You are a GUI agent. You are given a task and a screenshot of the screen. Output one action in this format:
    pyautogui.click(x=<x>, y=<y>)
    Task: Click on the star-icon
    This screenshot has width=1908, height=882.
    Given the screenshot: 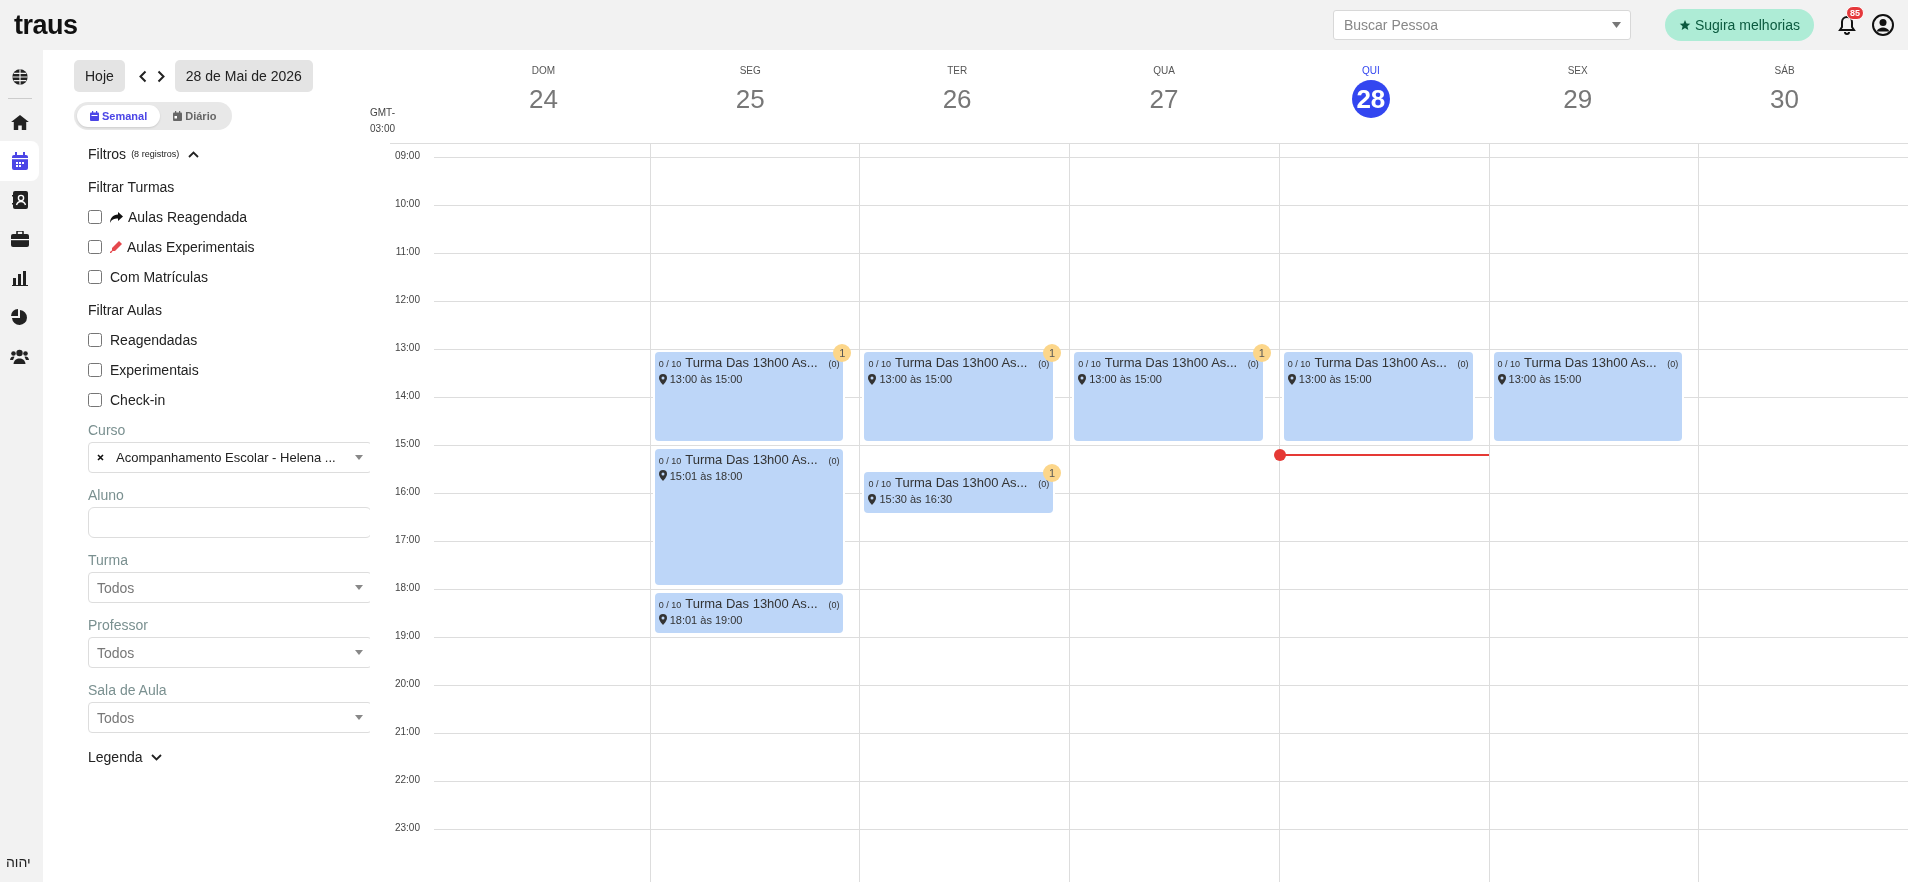 What is the action you would take?
    pyautogui.click(x=1684, y=25)
    